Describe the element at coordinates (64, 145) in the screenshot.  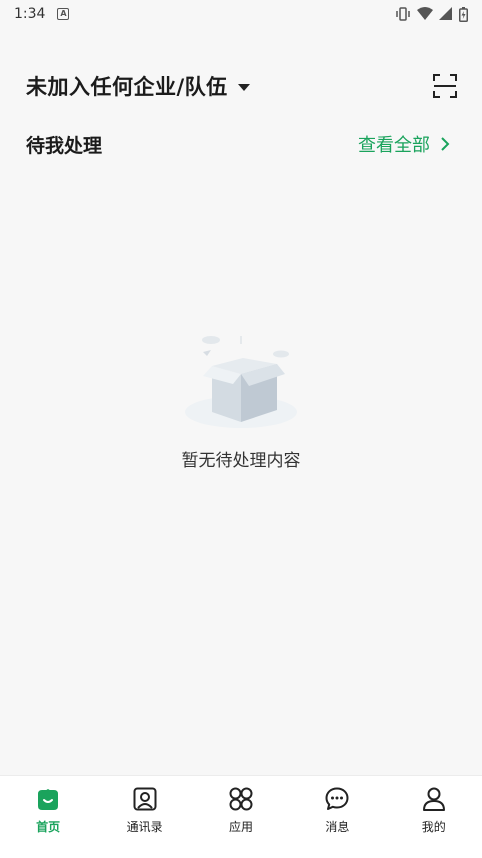
I see `section-title: 待我处理` at that location.